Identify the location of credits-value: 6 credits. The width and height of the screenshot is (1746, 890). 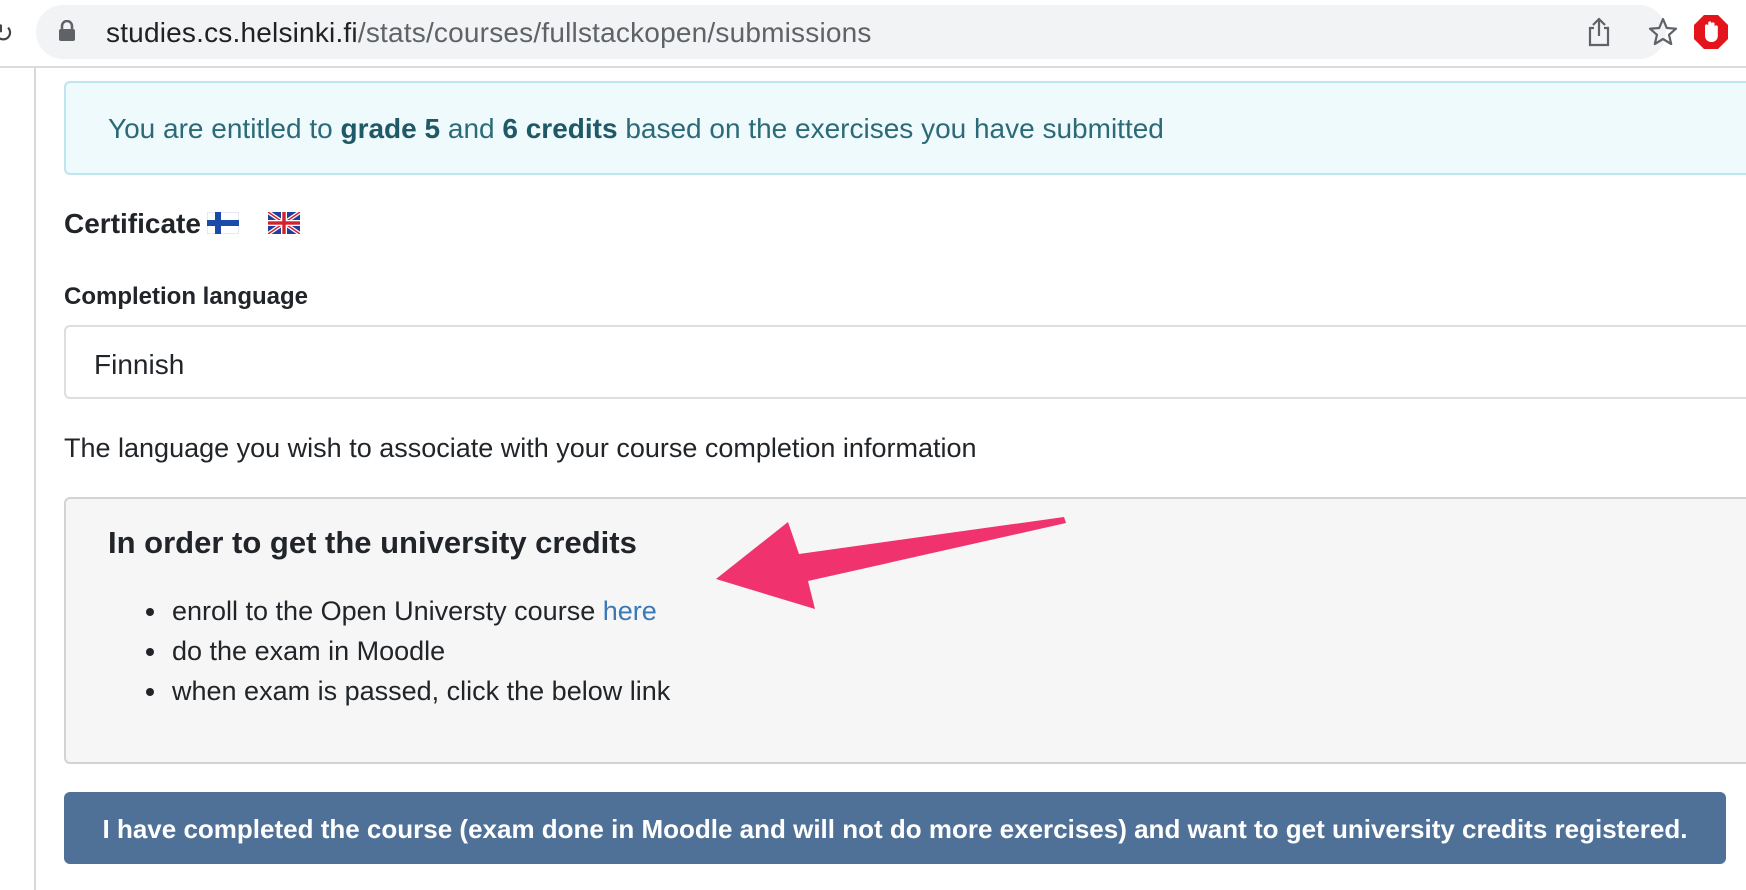
(560, 128).